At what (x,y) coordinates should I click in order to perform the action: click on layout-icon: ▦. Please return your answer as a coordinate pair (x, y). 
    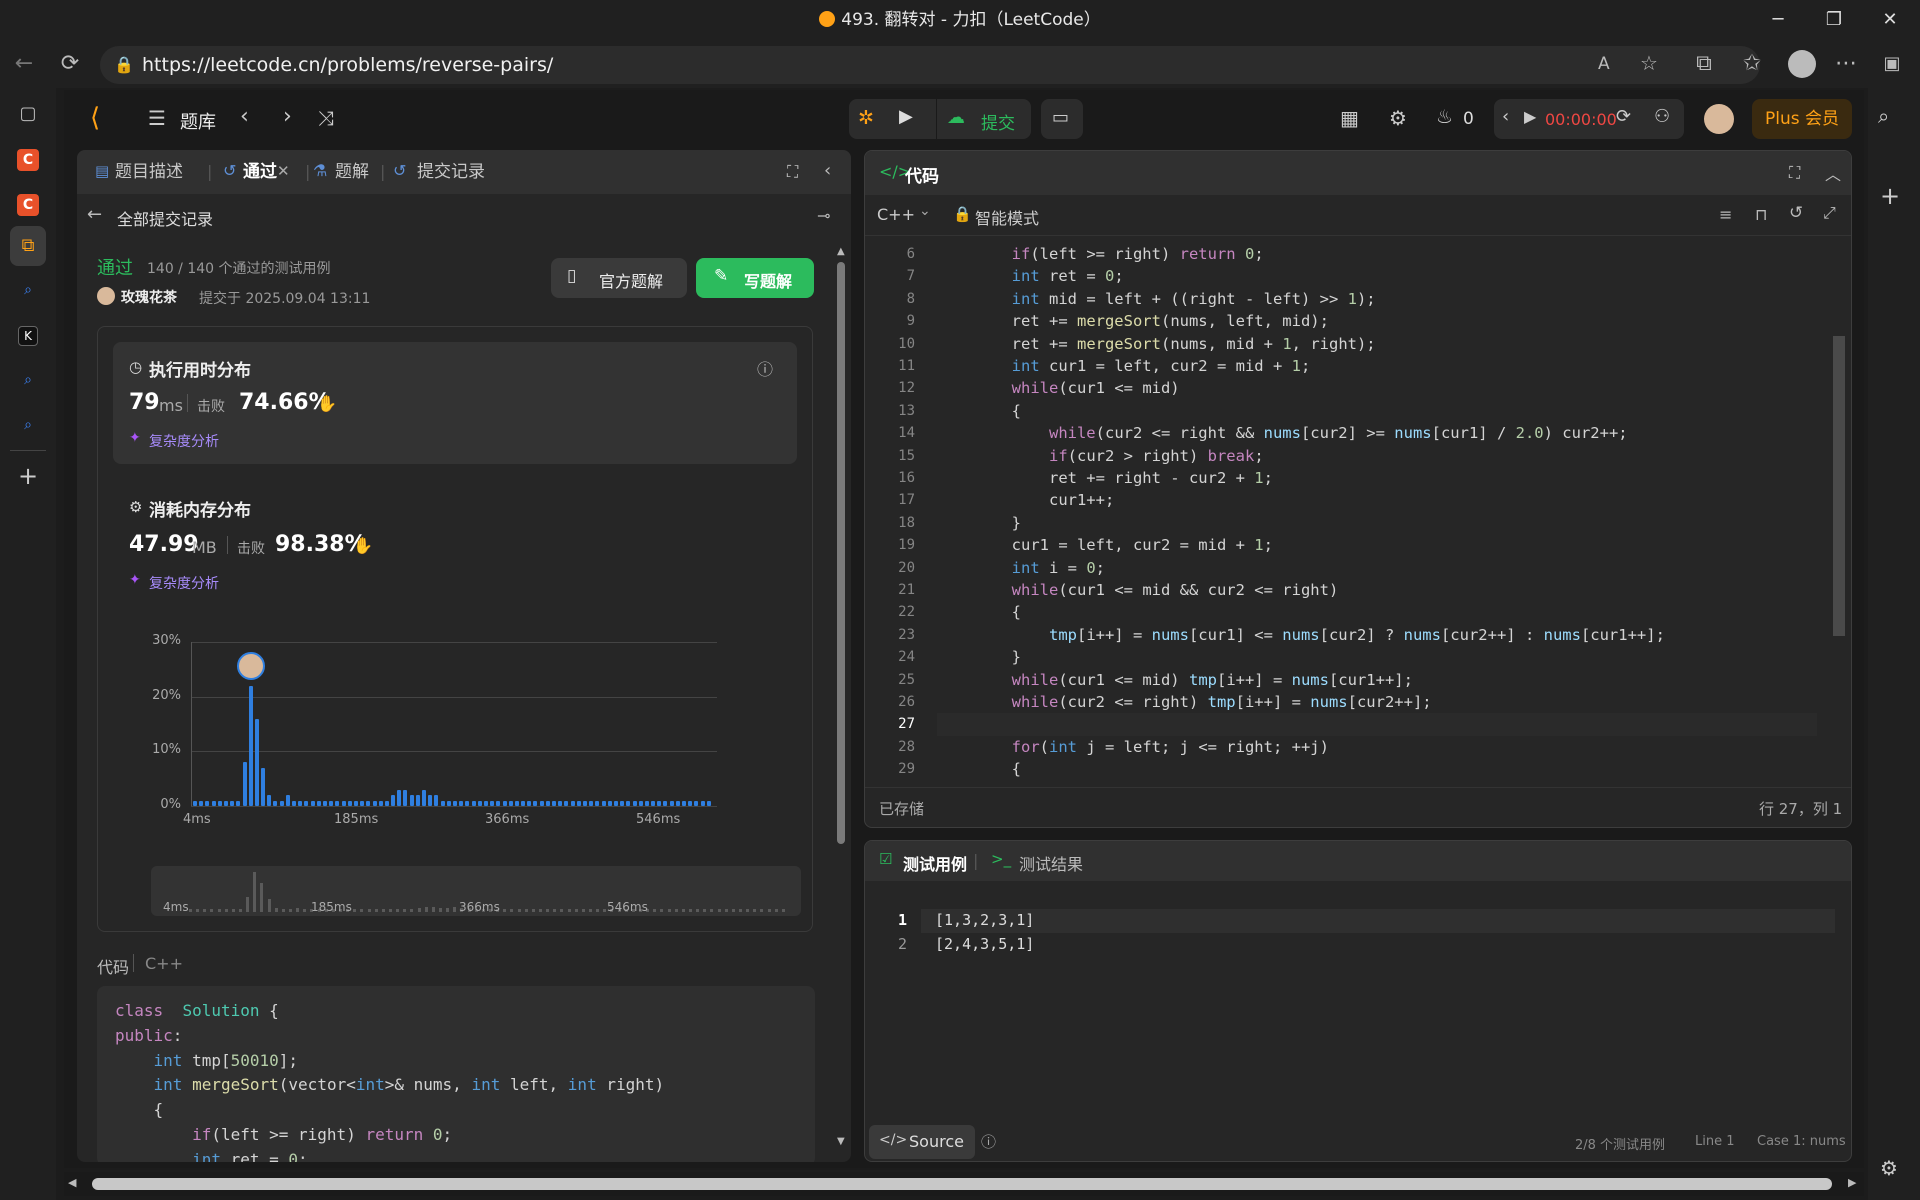
    Looking at the image, I should click on (1349, 118).